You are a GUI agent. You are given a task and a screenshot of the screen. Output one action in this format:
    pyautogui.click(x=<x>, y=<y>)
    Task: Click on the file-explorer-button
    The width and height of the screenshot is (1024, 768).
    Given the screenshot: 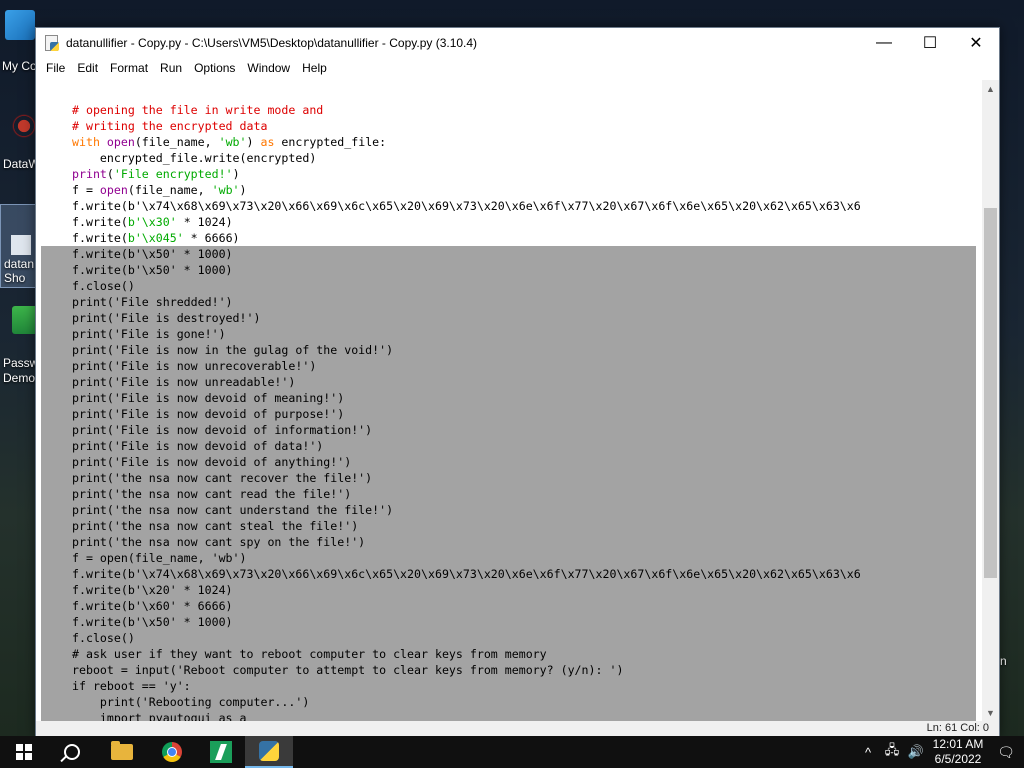 What is the action you would take?
    pyautogui.click(x=122, y=752)
    